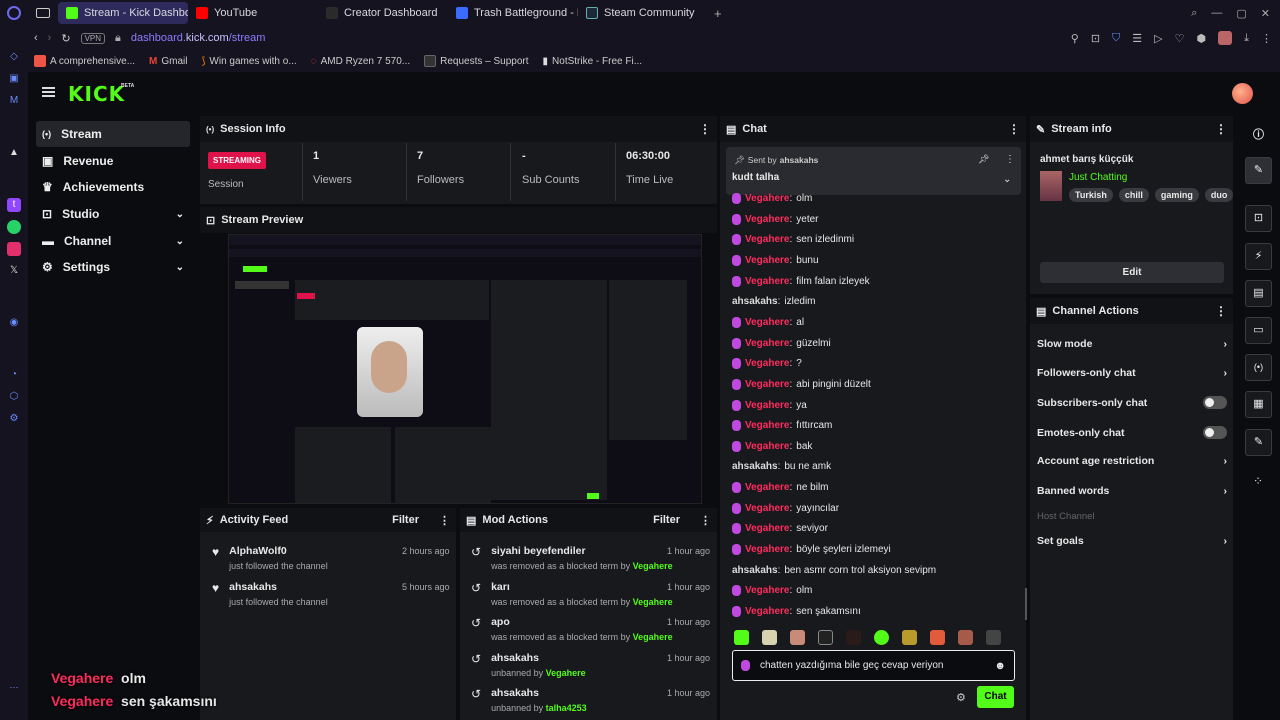 Image resolution: width=1280 pixels, height=720 pixels. I want to click on action-slow-mode: Slow mode ›, so click(1132, 344).